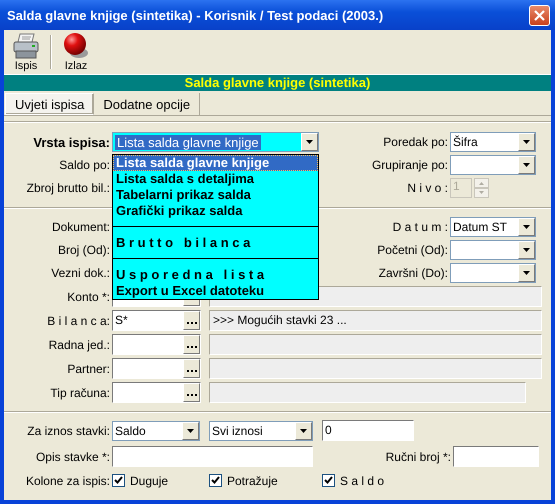 Image resolution: width=555 pixels, height=504 pixels. Describe the element at coordinates (427, 188) in the screenshot. I see `field-label: N i v o :` at that location.